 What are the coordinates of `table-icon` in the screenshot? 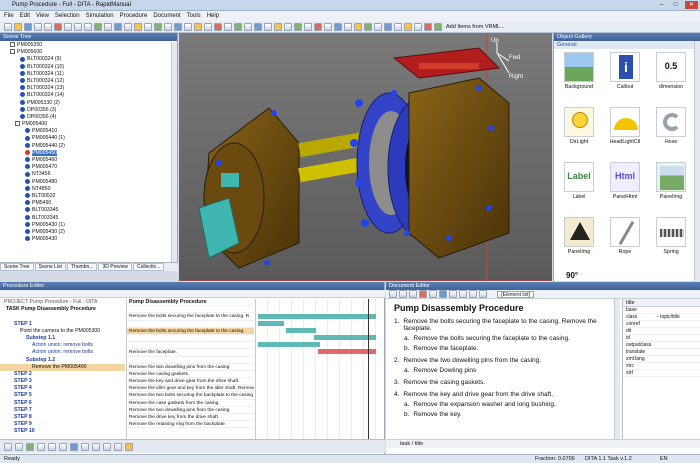 It's located at (463, 294).